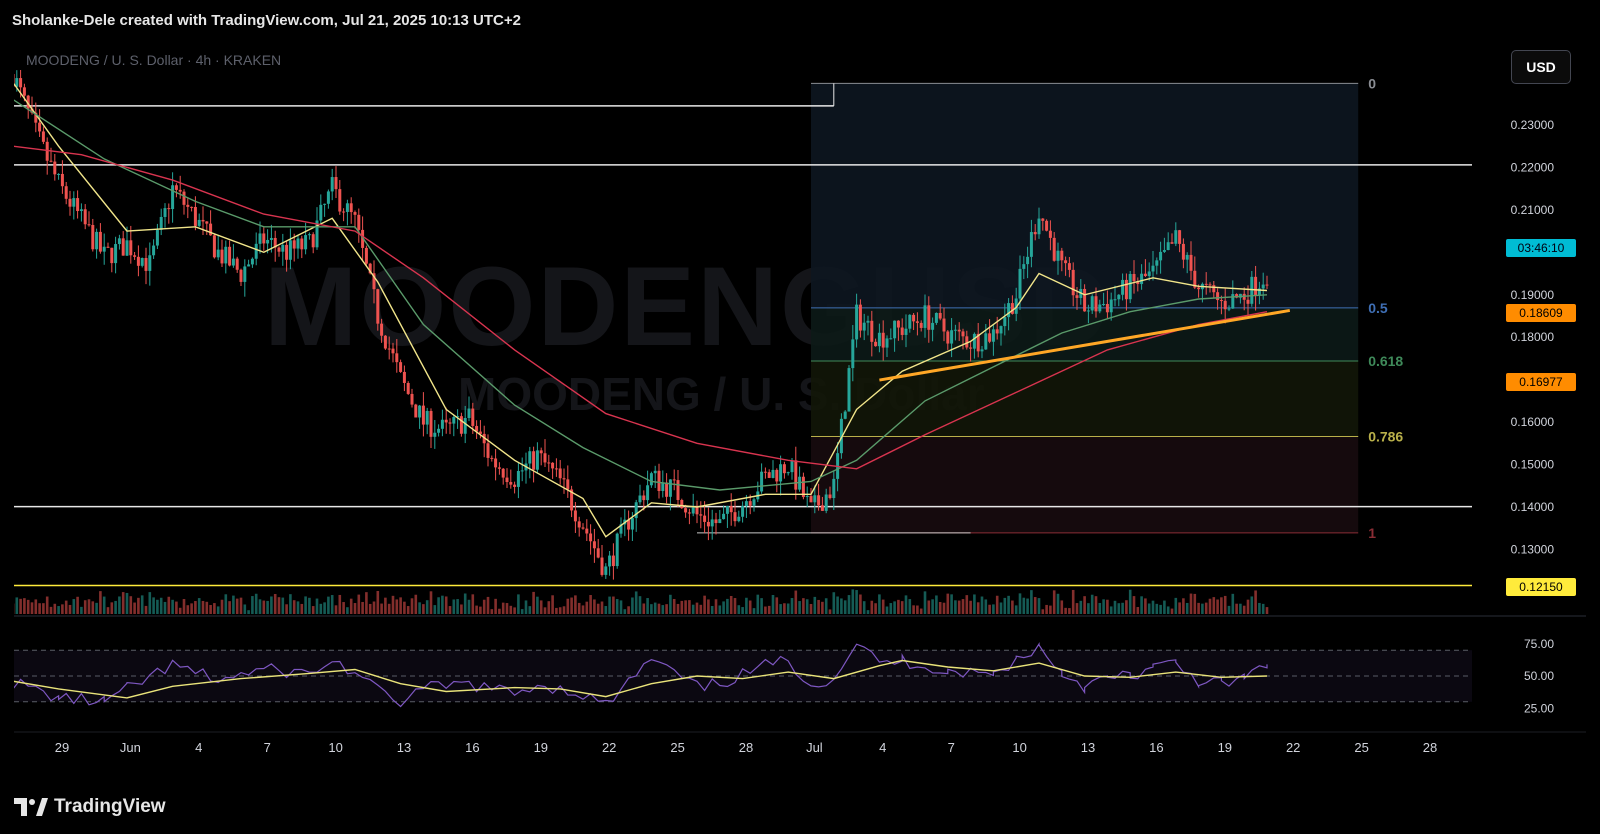  Describe the element at coordinates (1533, 337) in the screenshot. I see `price-axis-label: 0.18000` at that location.